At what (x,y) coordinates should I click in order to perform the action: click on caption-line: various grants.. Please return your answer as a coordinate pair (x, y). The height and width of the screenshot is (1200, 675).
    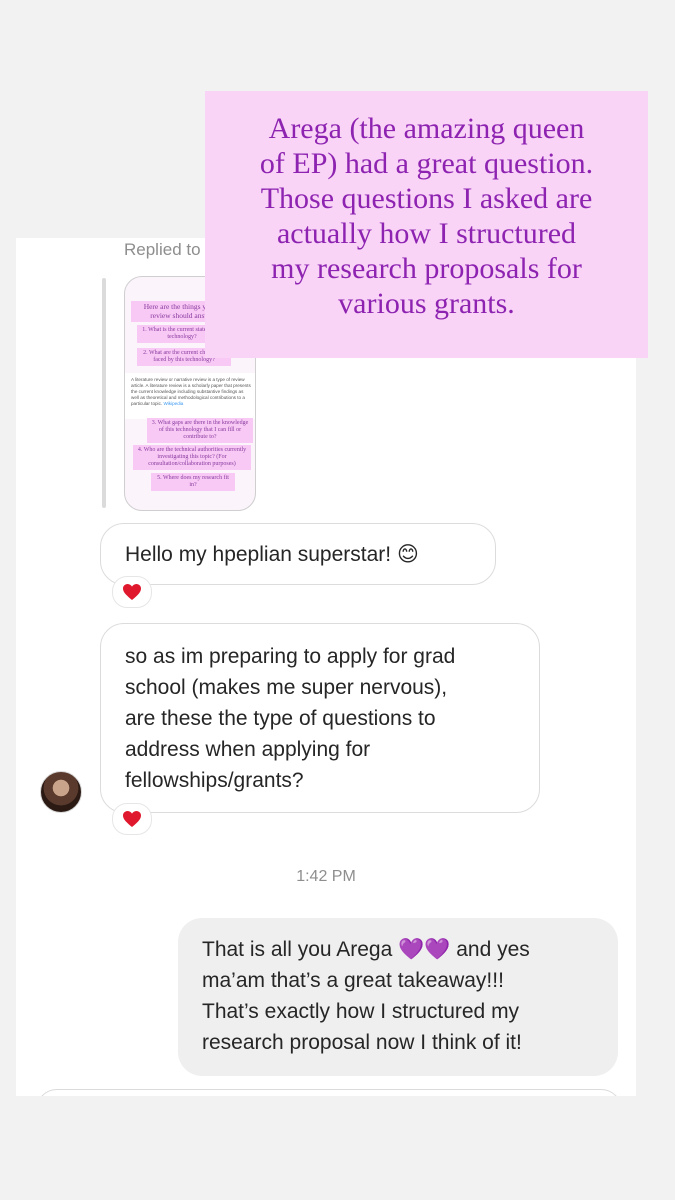
    Looking at the image, I should click on (426, 303).